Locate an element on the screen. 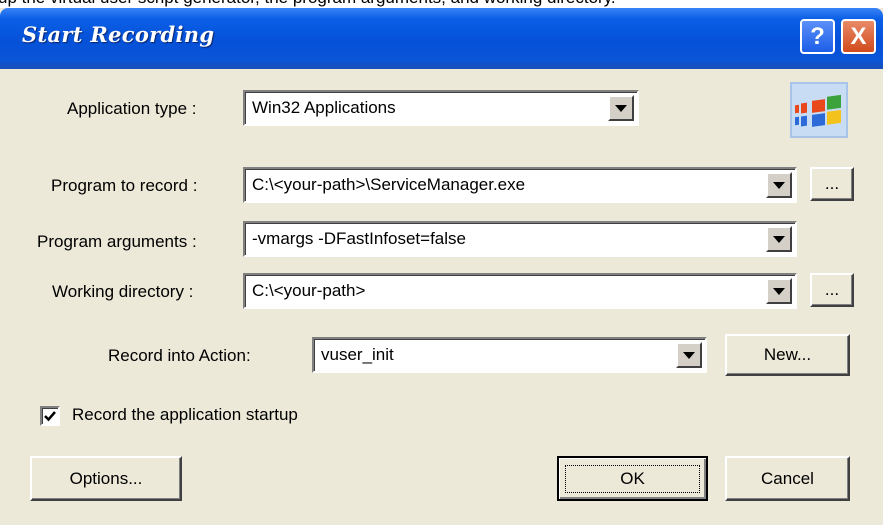 The width and height of the screenshot is (883, 525). record-into-action-label-text: Record into Action: is located at coordinates (179, 355).